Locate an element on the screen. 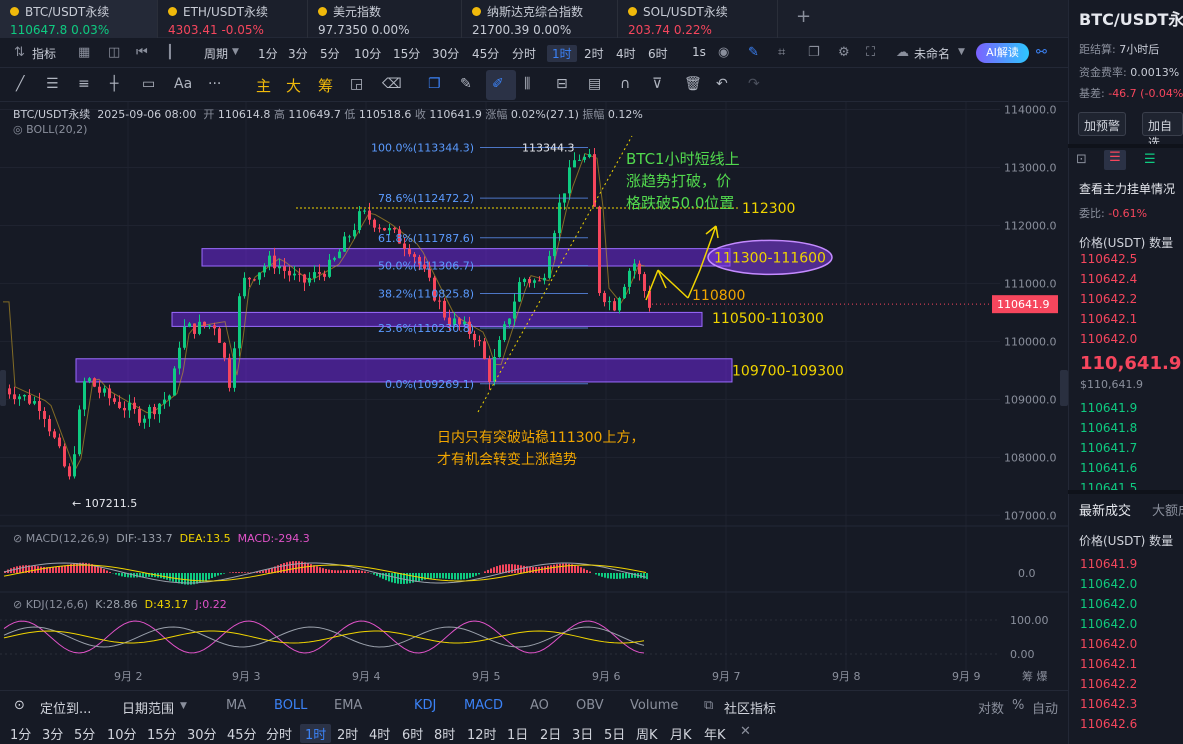 This screenshot has height=744, width=1183. magnet-icon: ∩ is located at coordinates (625, 84).